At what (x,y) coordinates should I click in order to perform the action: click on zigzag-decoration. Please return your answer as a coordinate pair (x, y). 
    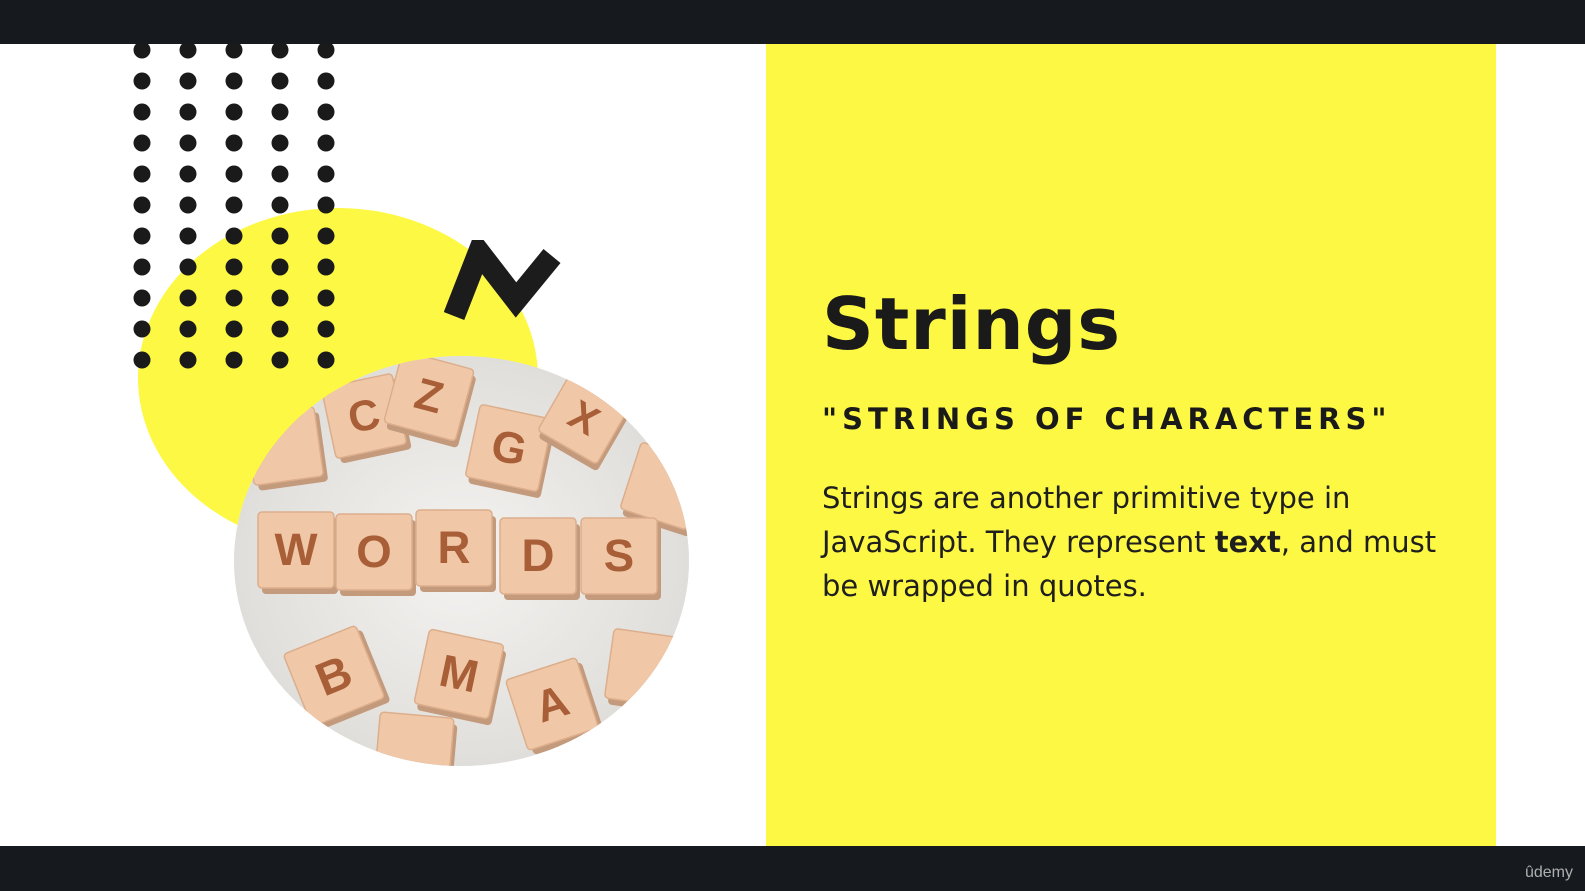
    Looking at the image, I should click on (502, 280).